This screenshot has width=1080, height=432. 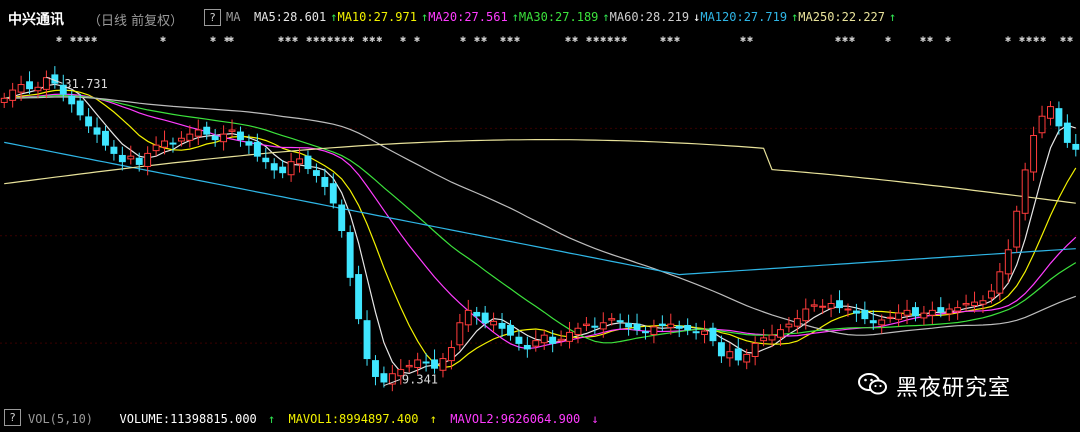 What do you see at coordinates (135, 19) in the screenshot?
I see `period-mode-label: （日线 前复权）` at bounding box center [135, 19].